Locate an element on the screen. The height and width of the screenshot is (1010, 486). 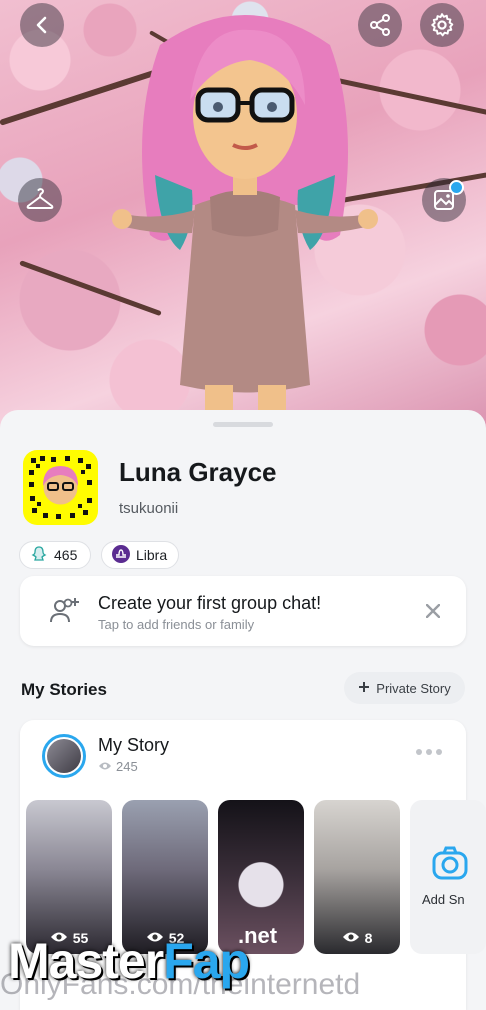
snapscore-value: 465 is located at coordinates (66, 555).